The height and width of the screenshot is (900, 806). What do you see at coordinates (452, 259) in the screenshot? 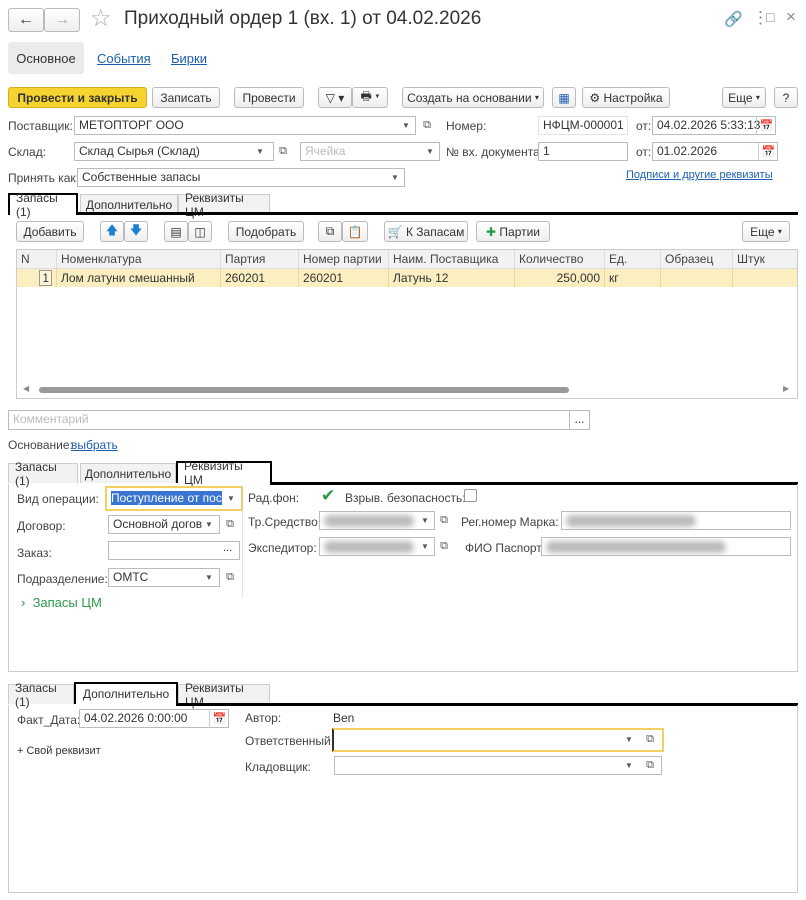
I see `col-supplier-name: Наим. Поставщика` at bounding box center [452, 259].